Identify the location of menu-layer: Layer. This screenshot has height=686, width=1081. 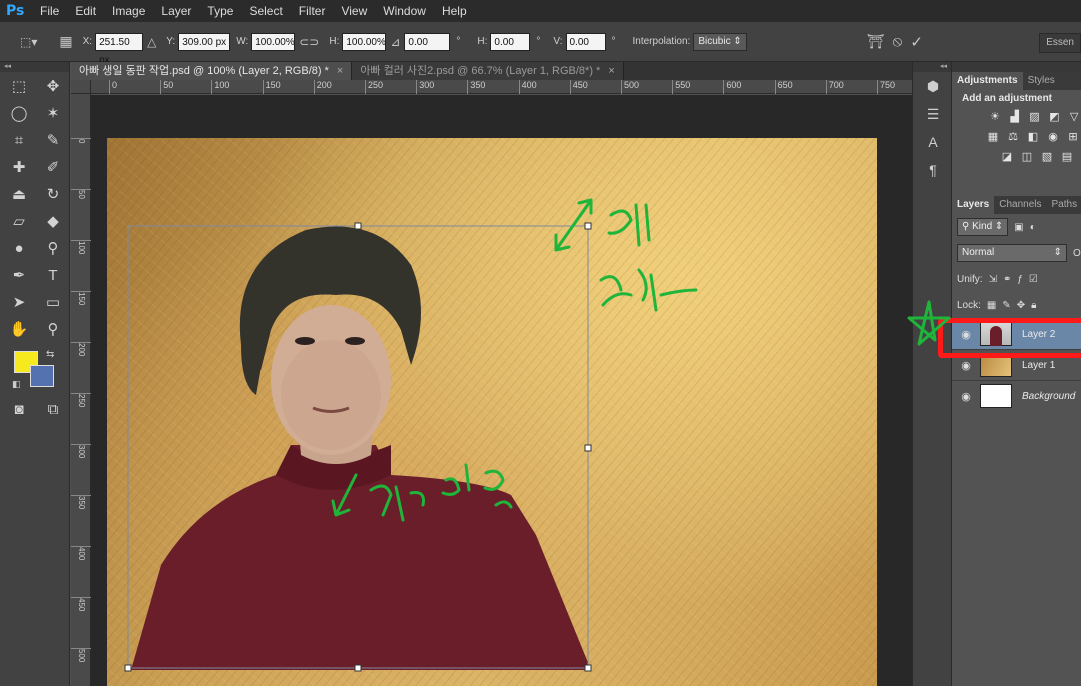
(176, 11).